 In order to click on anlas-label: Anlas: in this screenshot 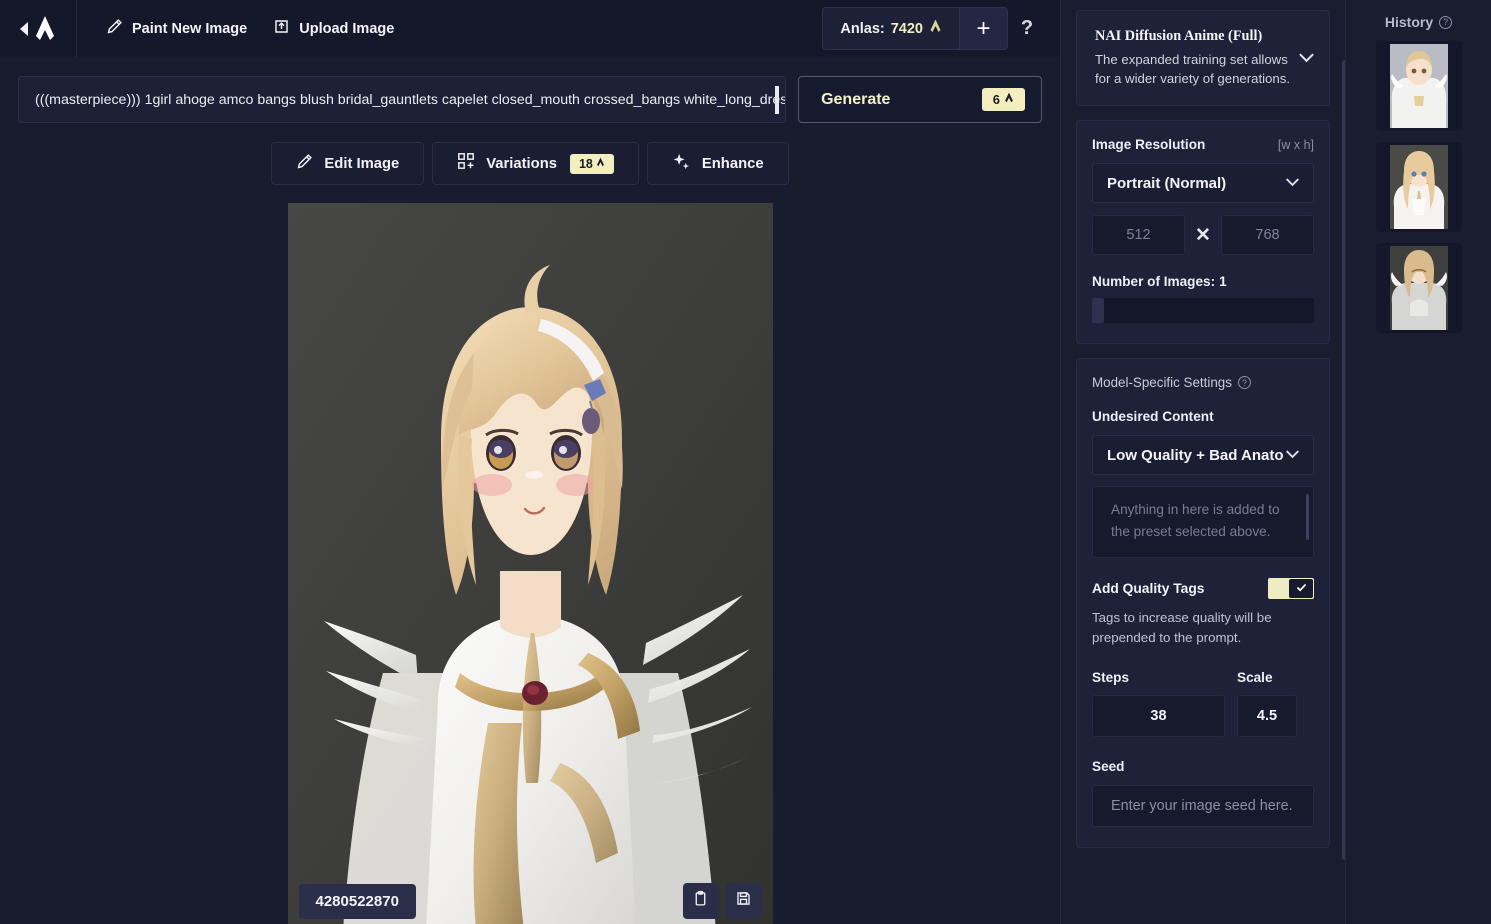, I will do `click(862, 28)`.